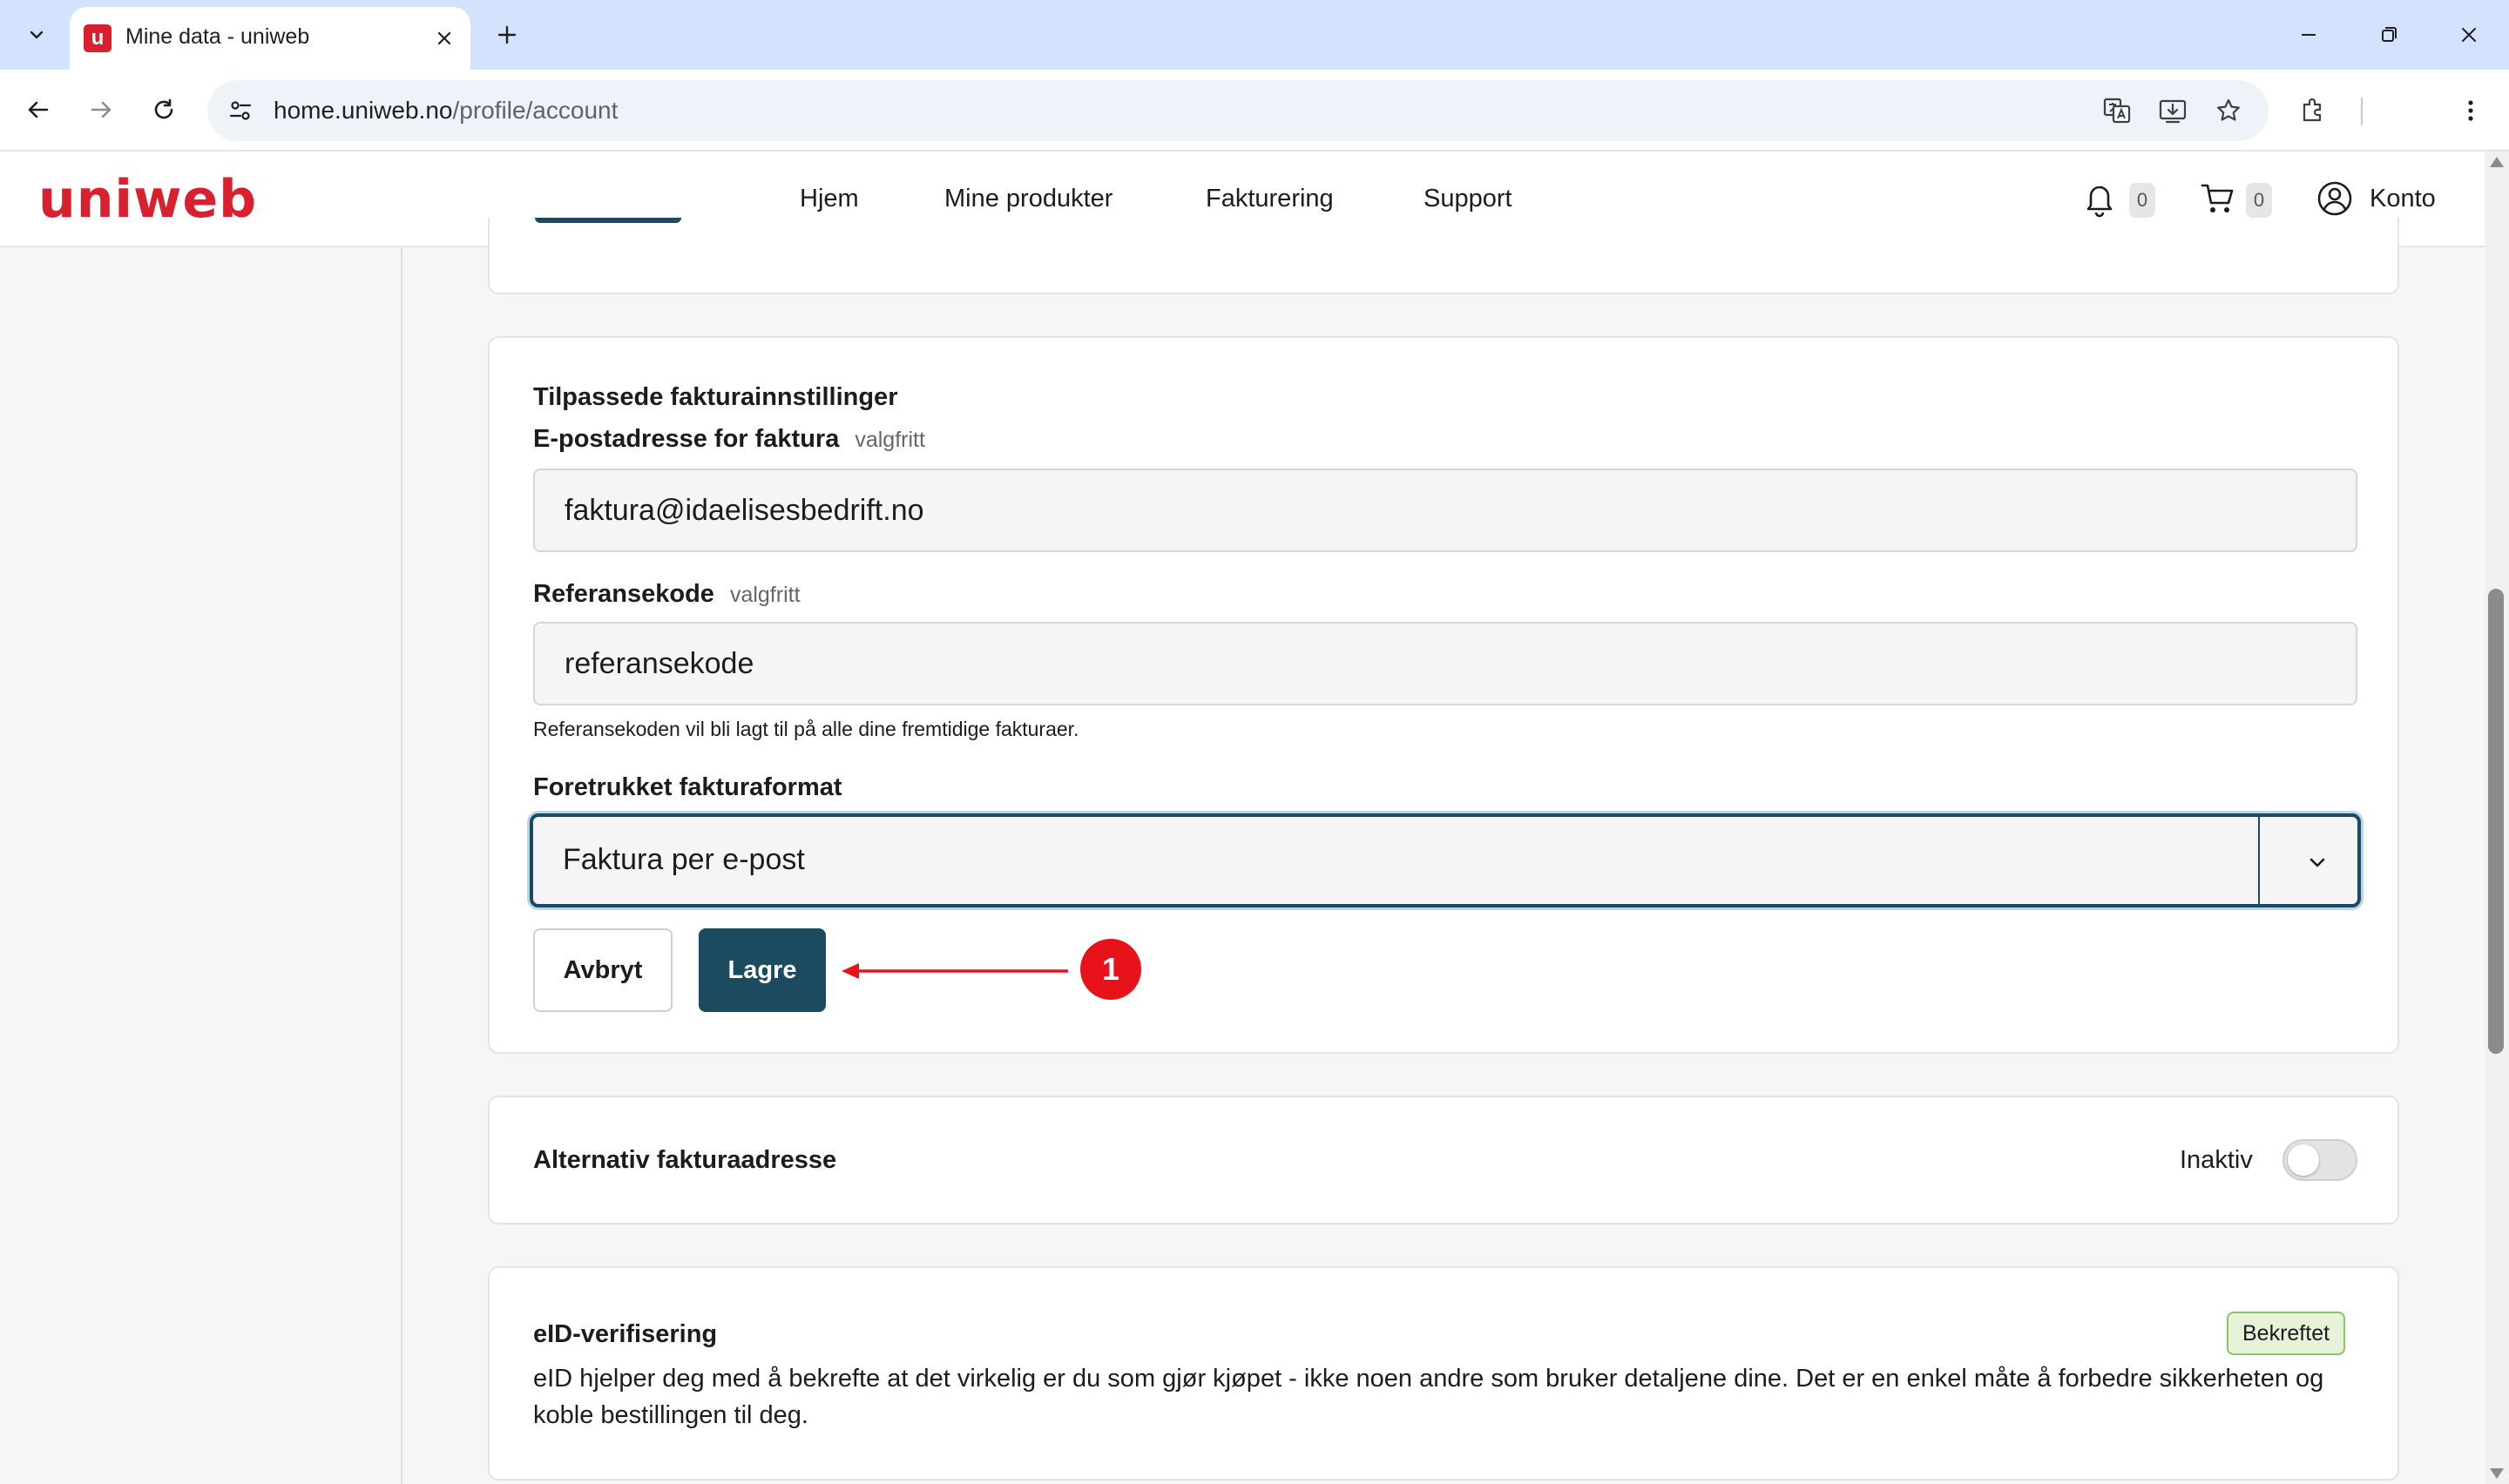  What do you see at coordinates (2403, 199) in the screenshot?
I see `account-label: Konto` at bounding box center [2403, 199].